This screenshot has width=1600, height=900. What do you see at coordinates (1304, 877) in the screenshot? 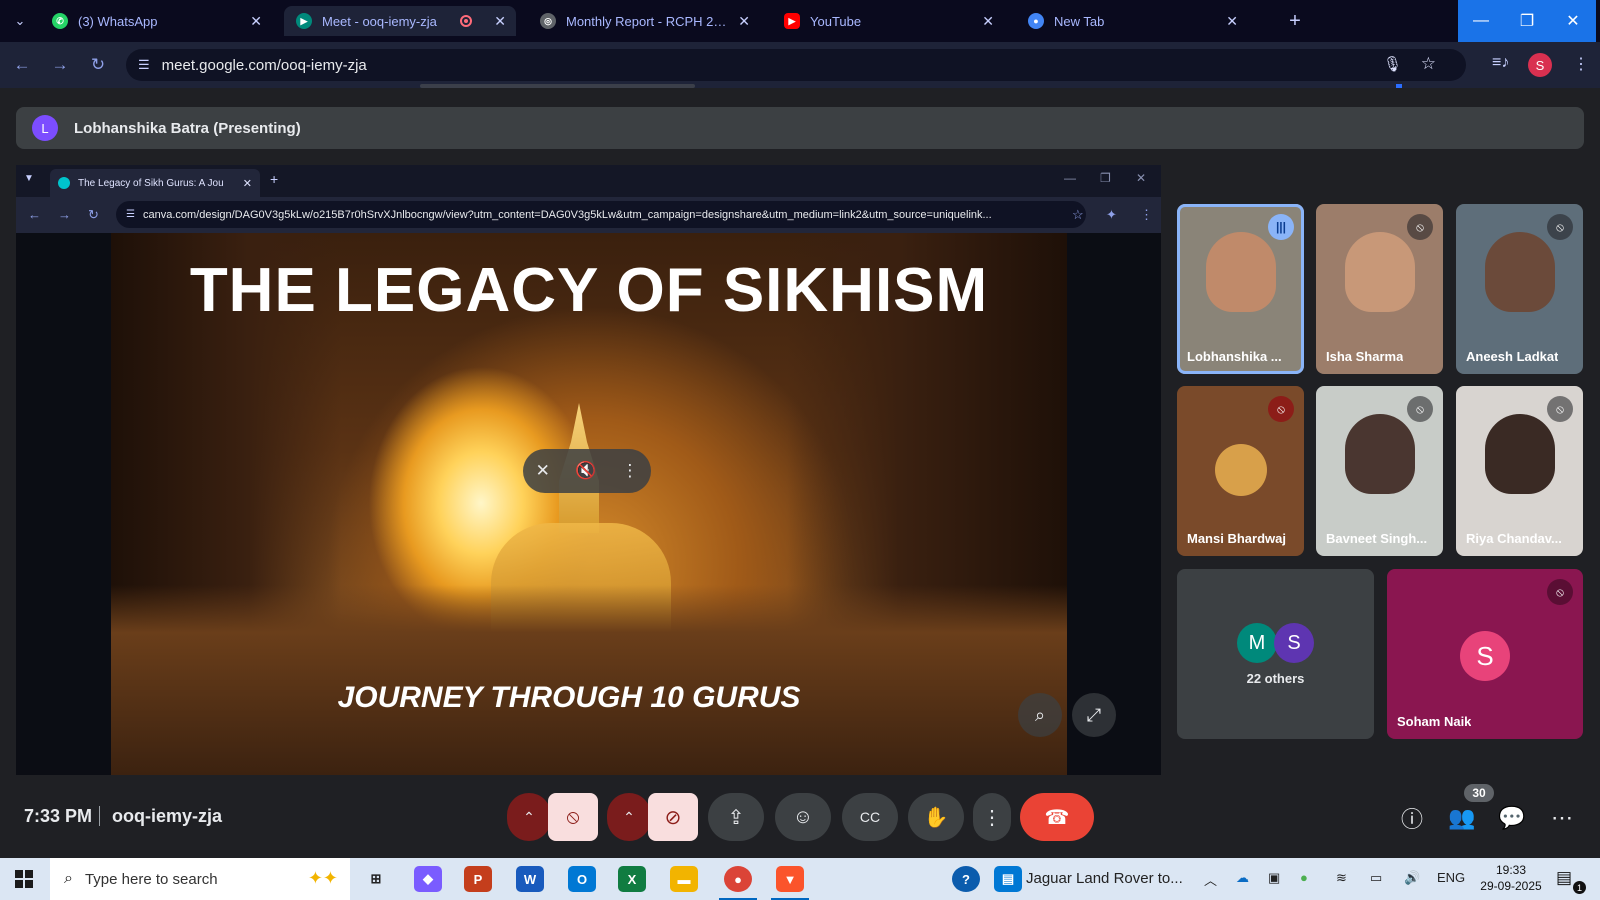
I see `security-icon: ●` at bounding box center [1304, 877].